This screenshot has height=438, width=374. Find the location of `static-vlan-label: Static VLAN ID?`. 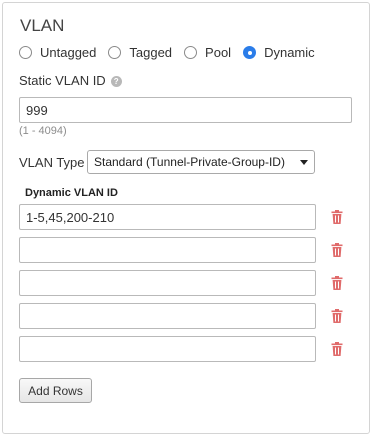

static-vlan-label: Static VLAN ID? is located at coordinates (70, 80).